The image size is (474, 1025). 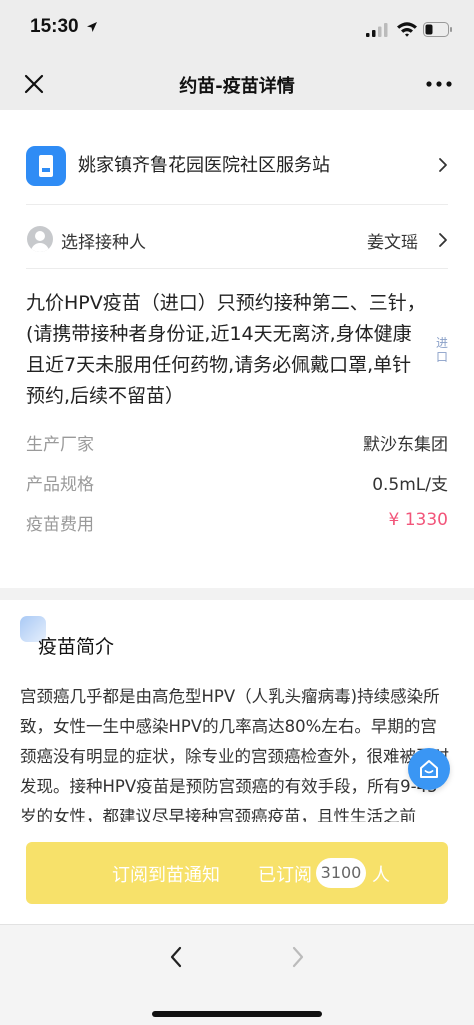 What do you see at coordinates (298, 957) in the screenshot?
I see `forward-arrow-icon` at bounding box center [298, 957].